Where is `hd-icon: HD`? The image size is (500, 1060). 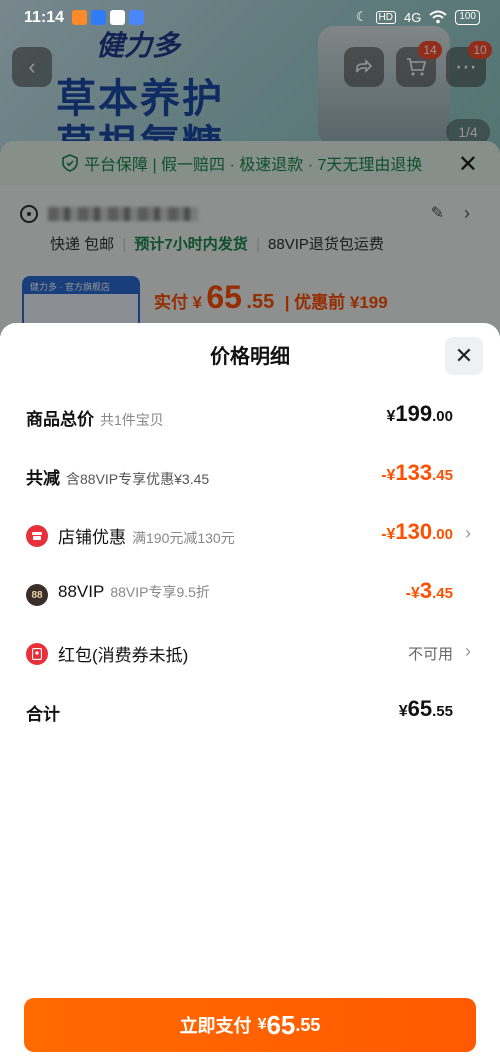
hd-icon: HD is located at coordinates (385, 17).